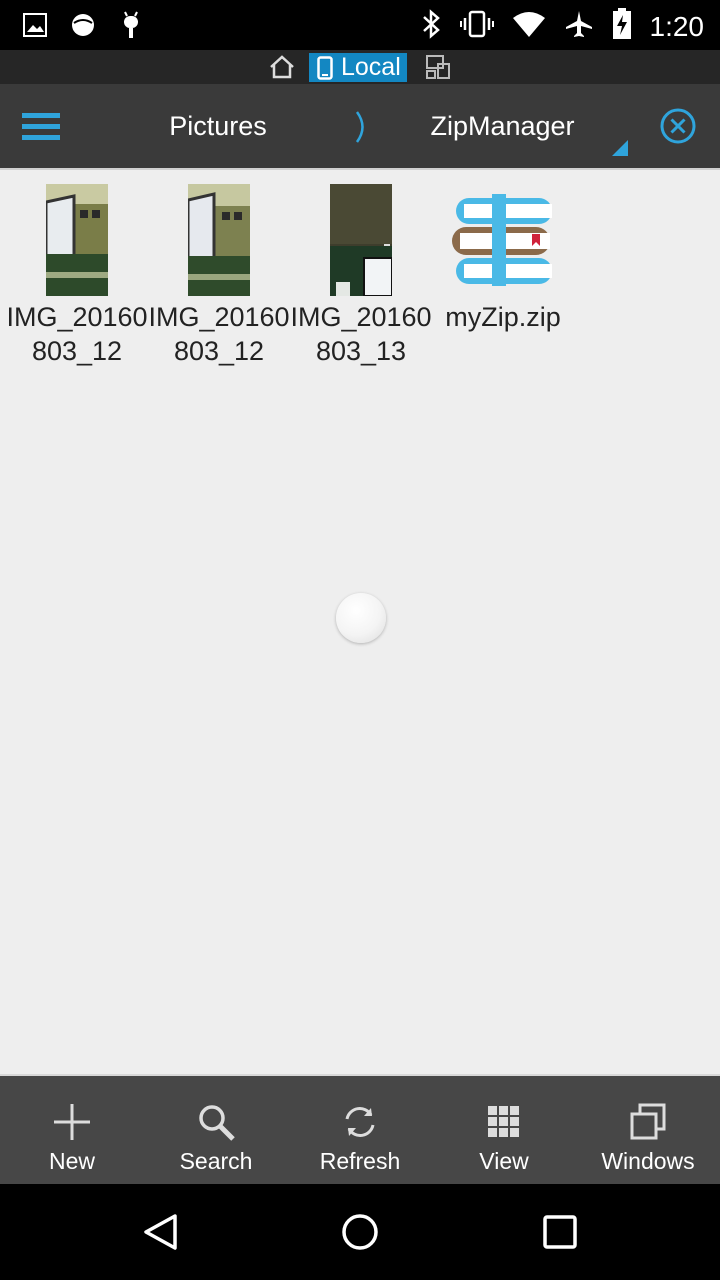 The width and height of the screenshot is (720, 1280). I want to click on breadcrumb-pictures: Pictures, so click(218, 126).